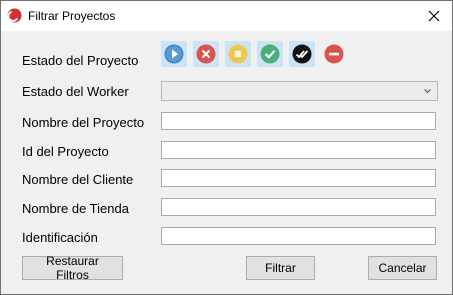 The height and width of the screenshot is (295, 453). What do you see at coordinates (75, 208) in the screenshot?
I see `nombre-tienda-label: Nombre de Tienda` at bounding box center [75, 208].